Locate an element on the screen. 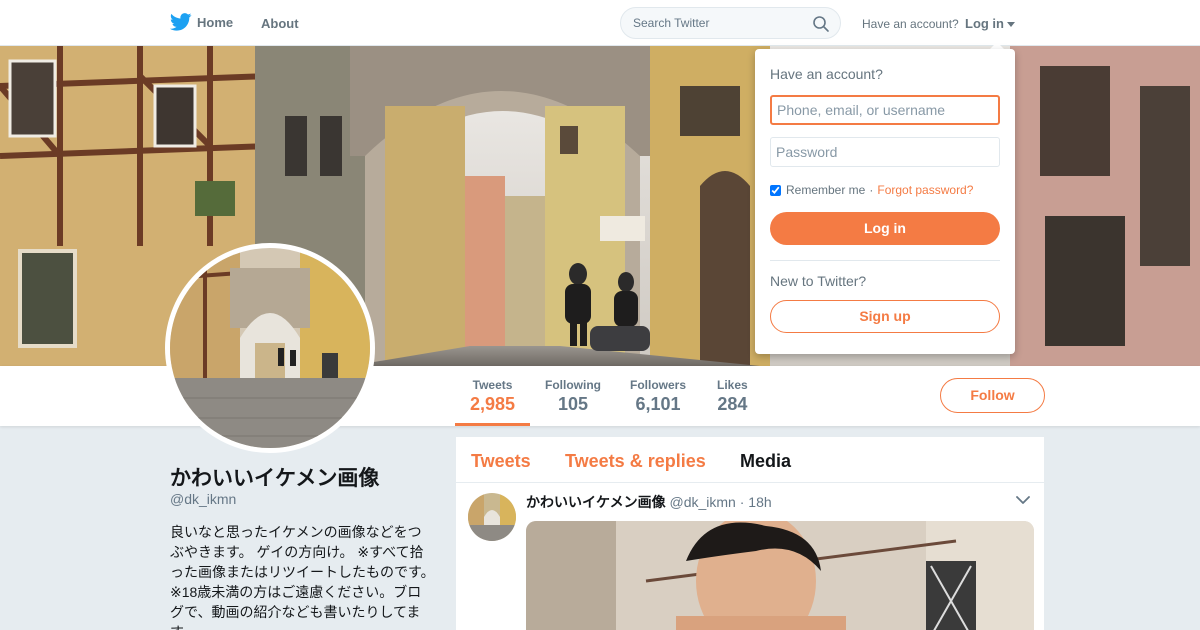 This screenshot has height=630, width=1200. stat-label: Likes is located at coordinates (732, 385).